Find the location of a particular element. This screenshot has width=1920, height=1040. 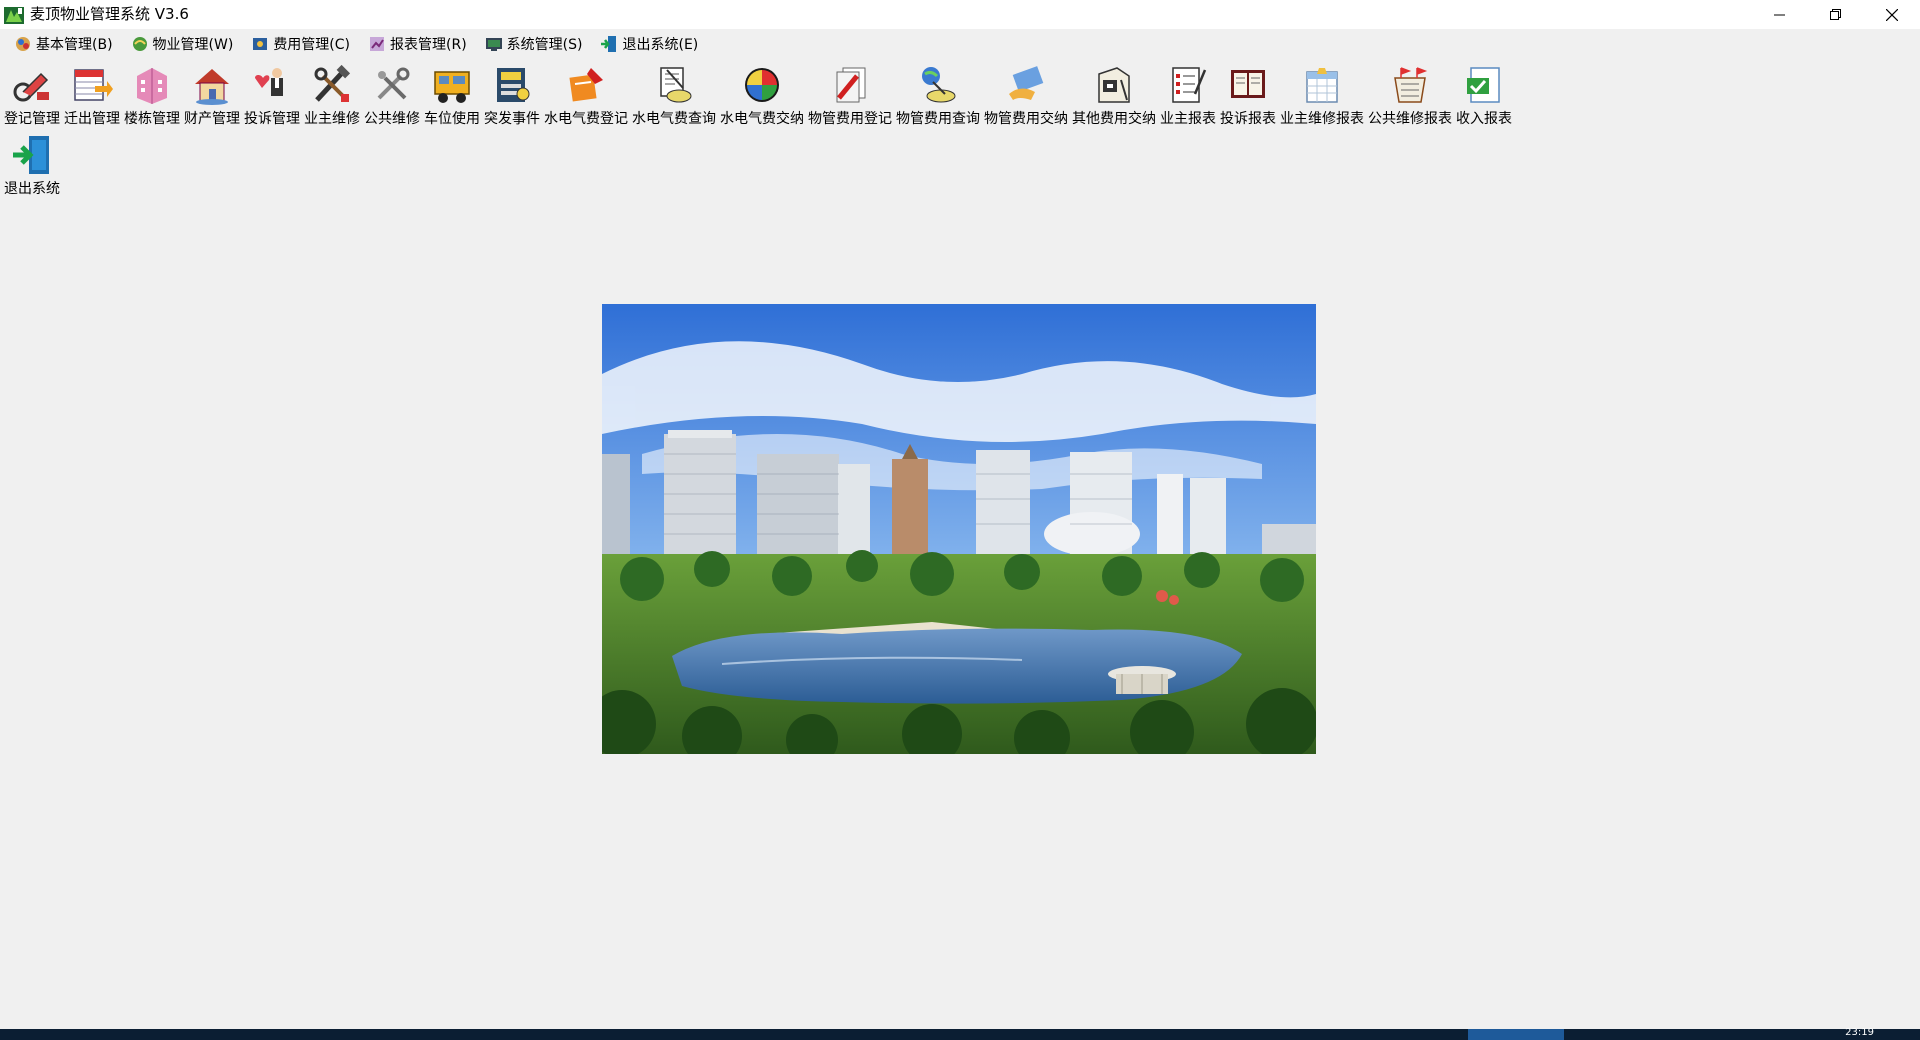

toolbar-owner-report-button: 业主报表 is located at coordinates (1188, 95).